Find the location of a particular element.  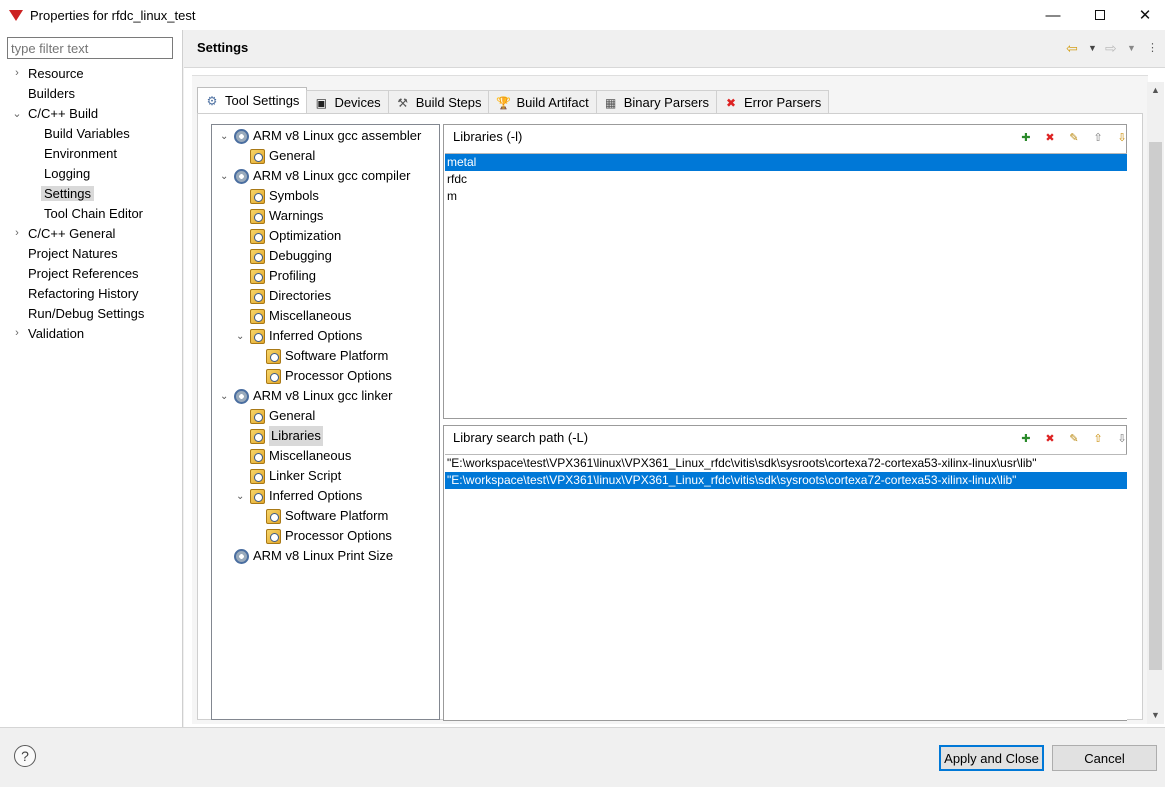

list-item: metal is located at coordinates (786, 162).